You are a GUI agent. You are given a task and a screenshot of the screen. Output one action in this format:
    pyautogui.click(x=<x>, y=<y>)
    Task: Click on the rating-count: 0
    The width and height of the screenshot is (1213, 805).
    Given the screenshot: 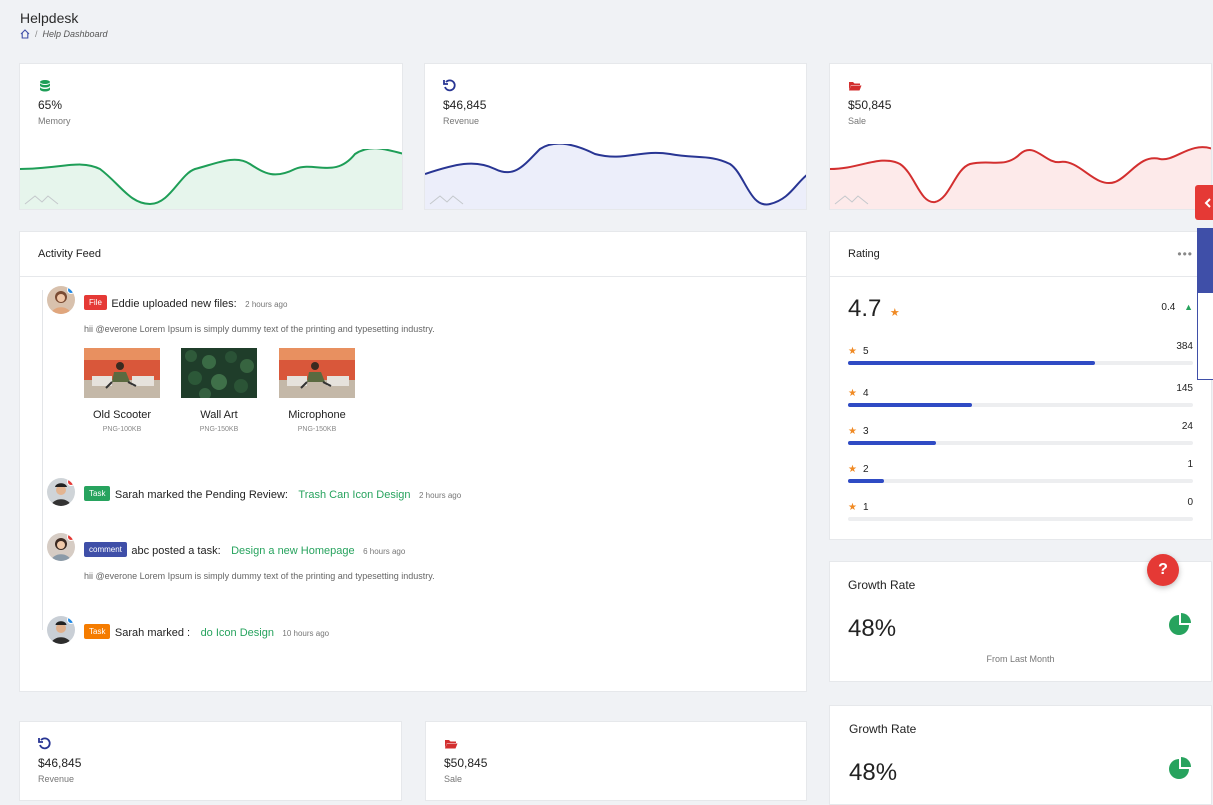 What is the action you would take?
    pyautogui.click(x=1190, y=502)
    